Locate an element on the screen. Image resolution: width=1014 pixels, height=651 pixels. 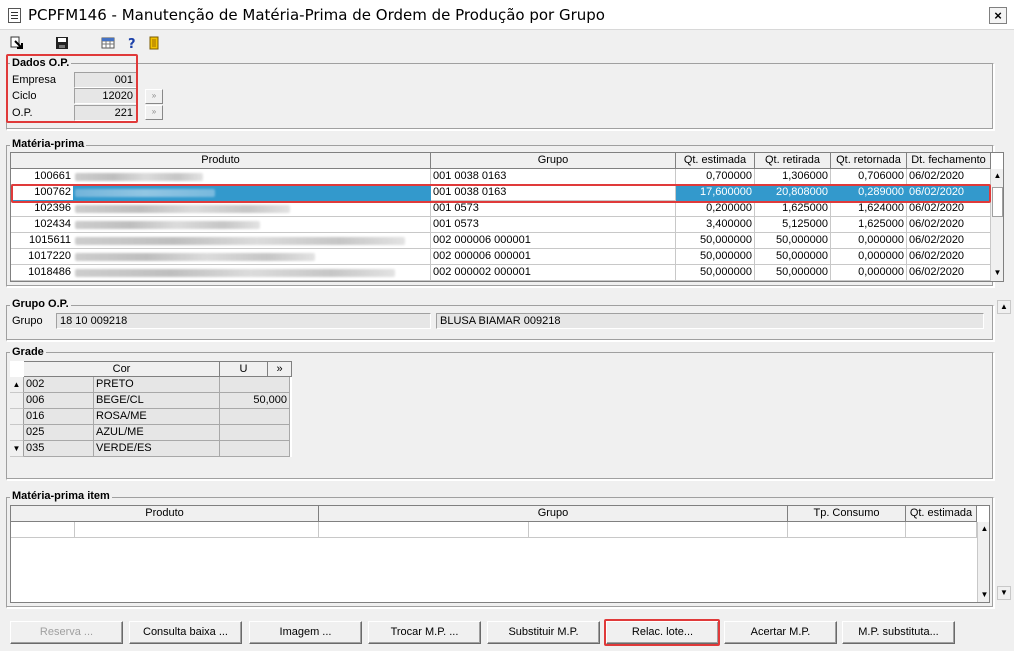
grupo-descricao-field: BLUSA BIAMAR 009218 is located at coordinates (710, 321).